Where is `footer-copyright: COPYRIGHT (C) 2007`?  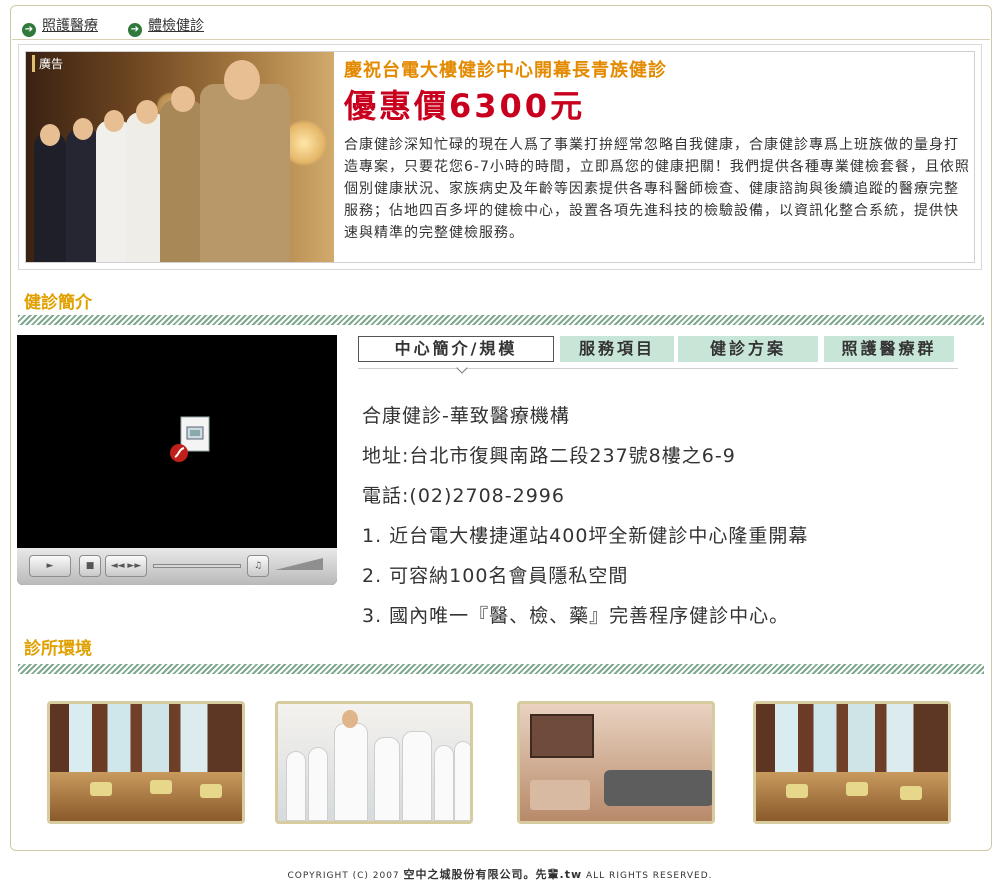 footer-copyright: COPYRIGHT (C) 2007 is located at coordinates (343, 876).